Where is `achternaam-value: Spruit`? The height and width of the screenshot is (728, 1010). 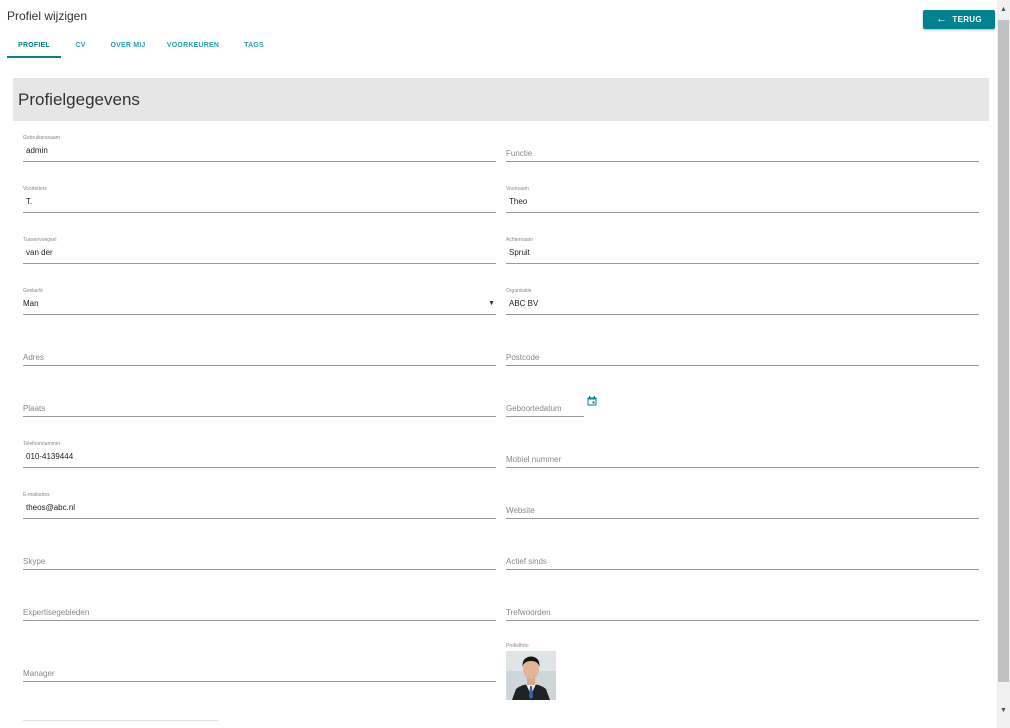
achternaam-value: Spruit is located at coordinates (519, 252).